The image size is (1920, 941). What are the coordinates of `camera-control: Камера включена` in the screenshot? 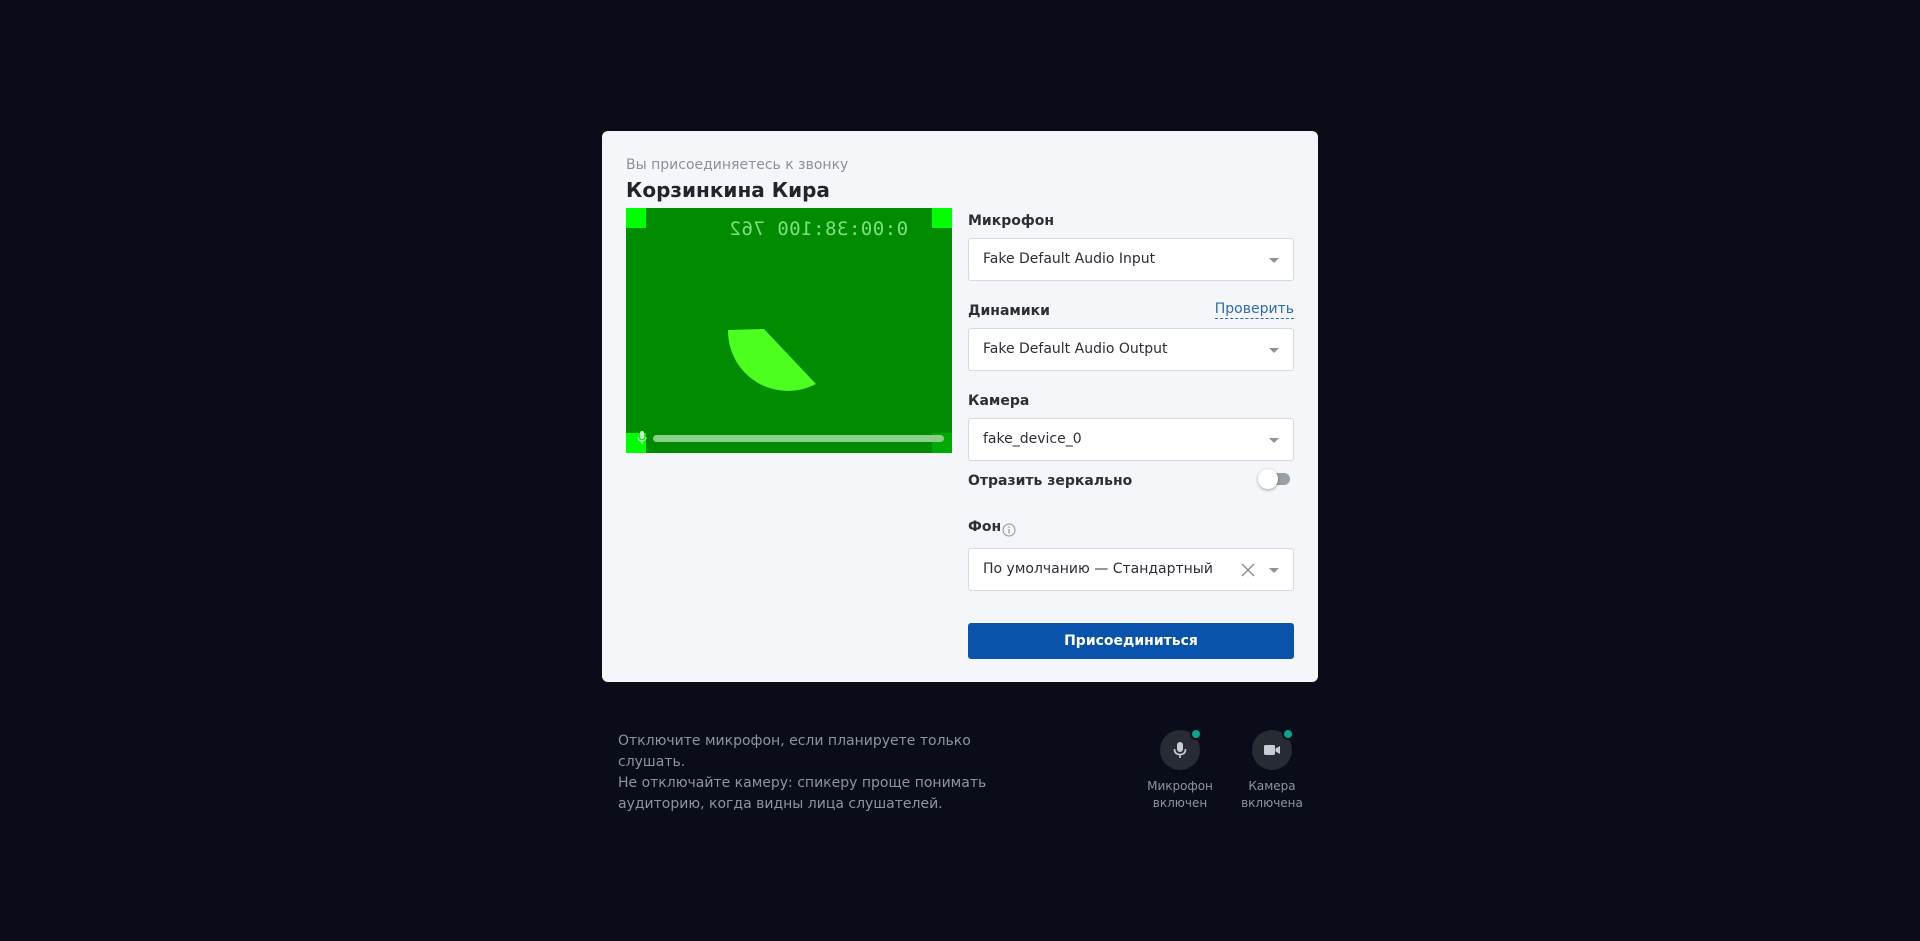 It's located at (1272, 770).